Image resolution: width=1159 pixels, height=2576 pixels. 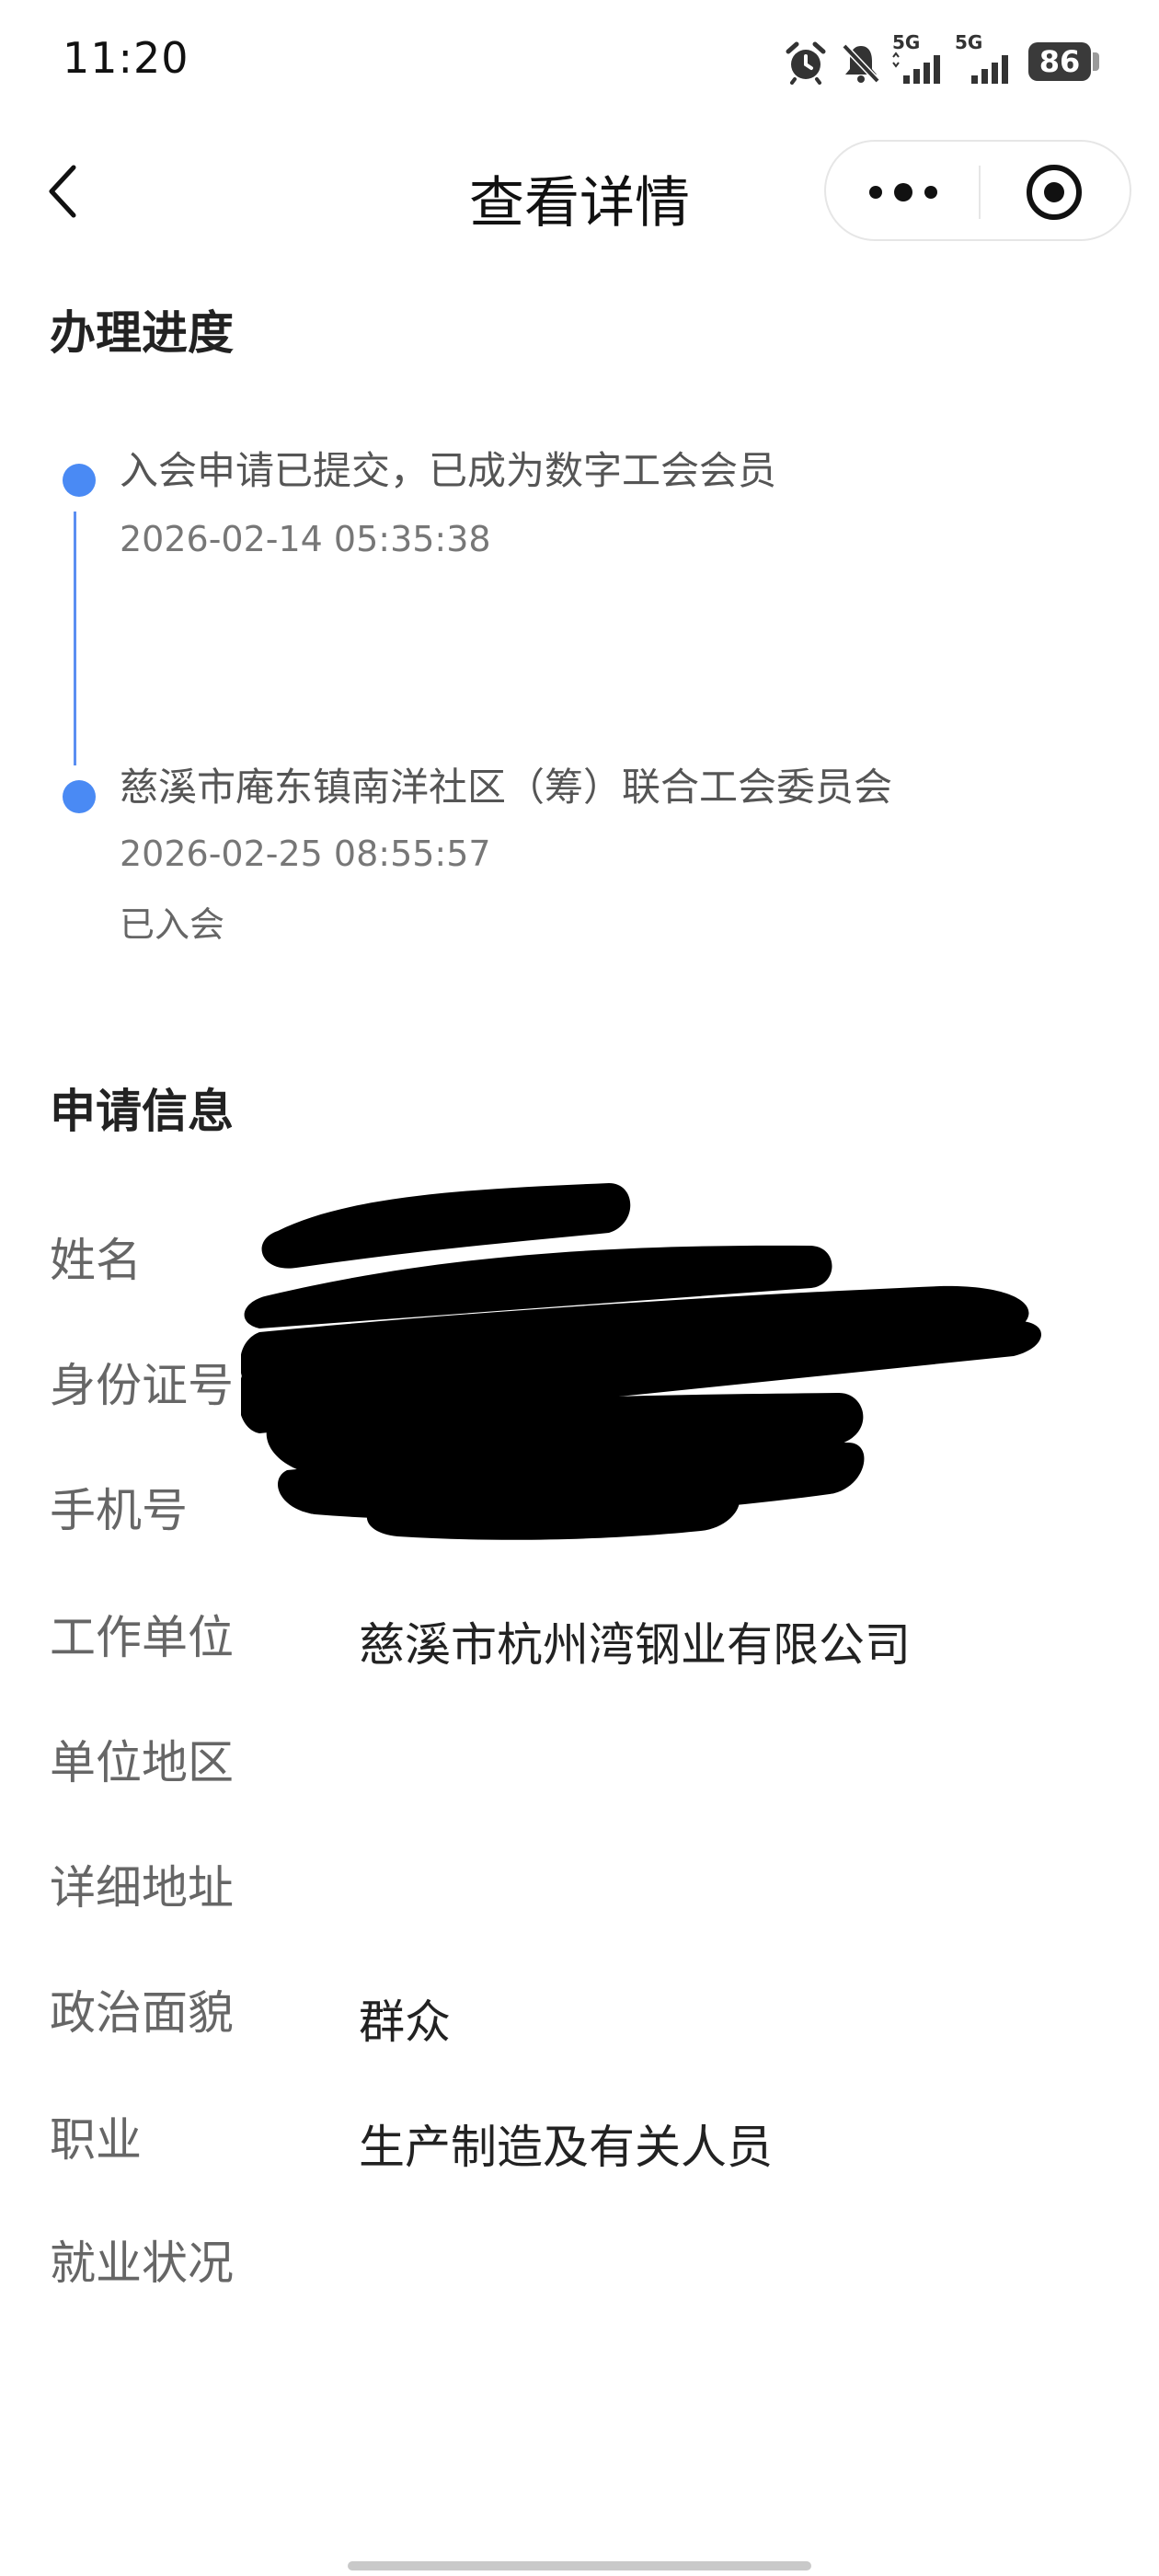 What do you see at coordinates (448, 470) in the screenshot?
I see `timeline-step-text: 入会申请已提交，已成为数字工会会员` at bounding box center [448, 470].